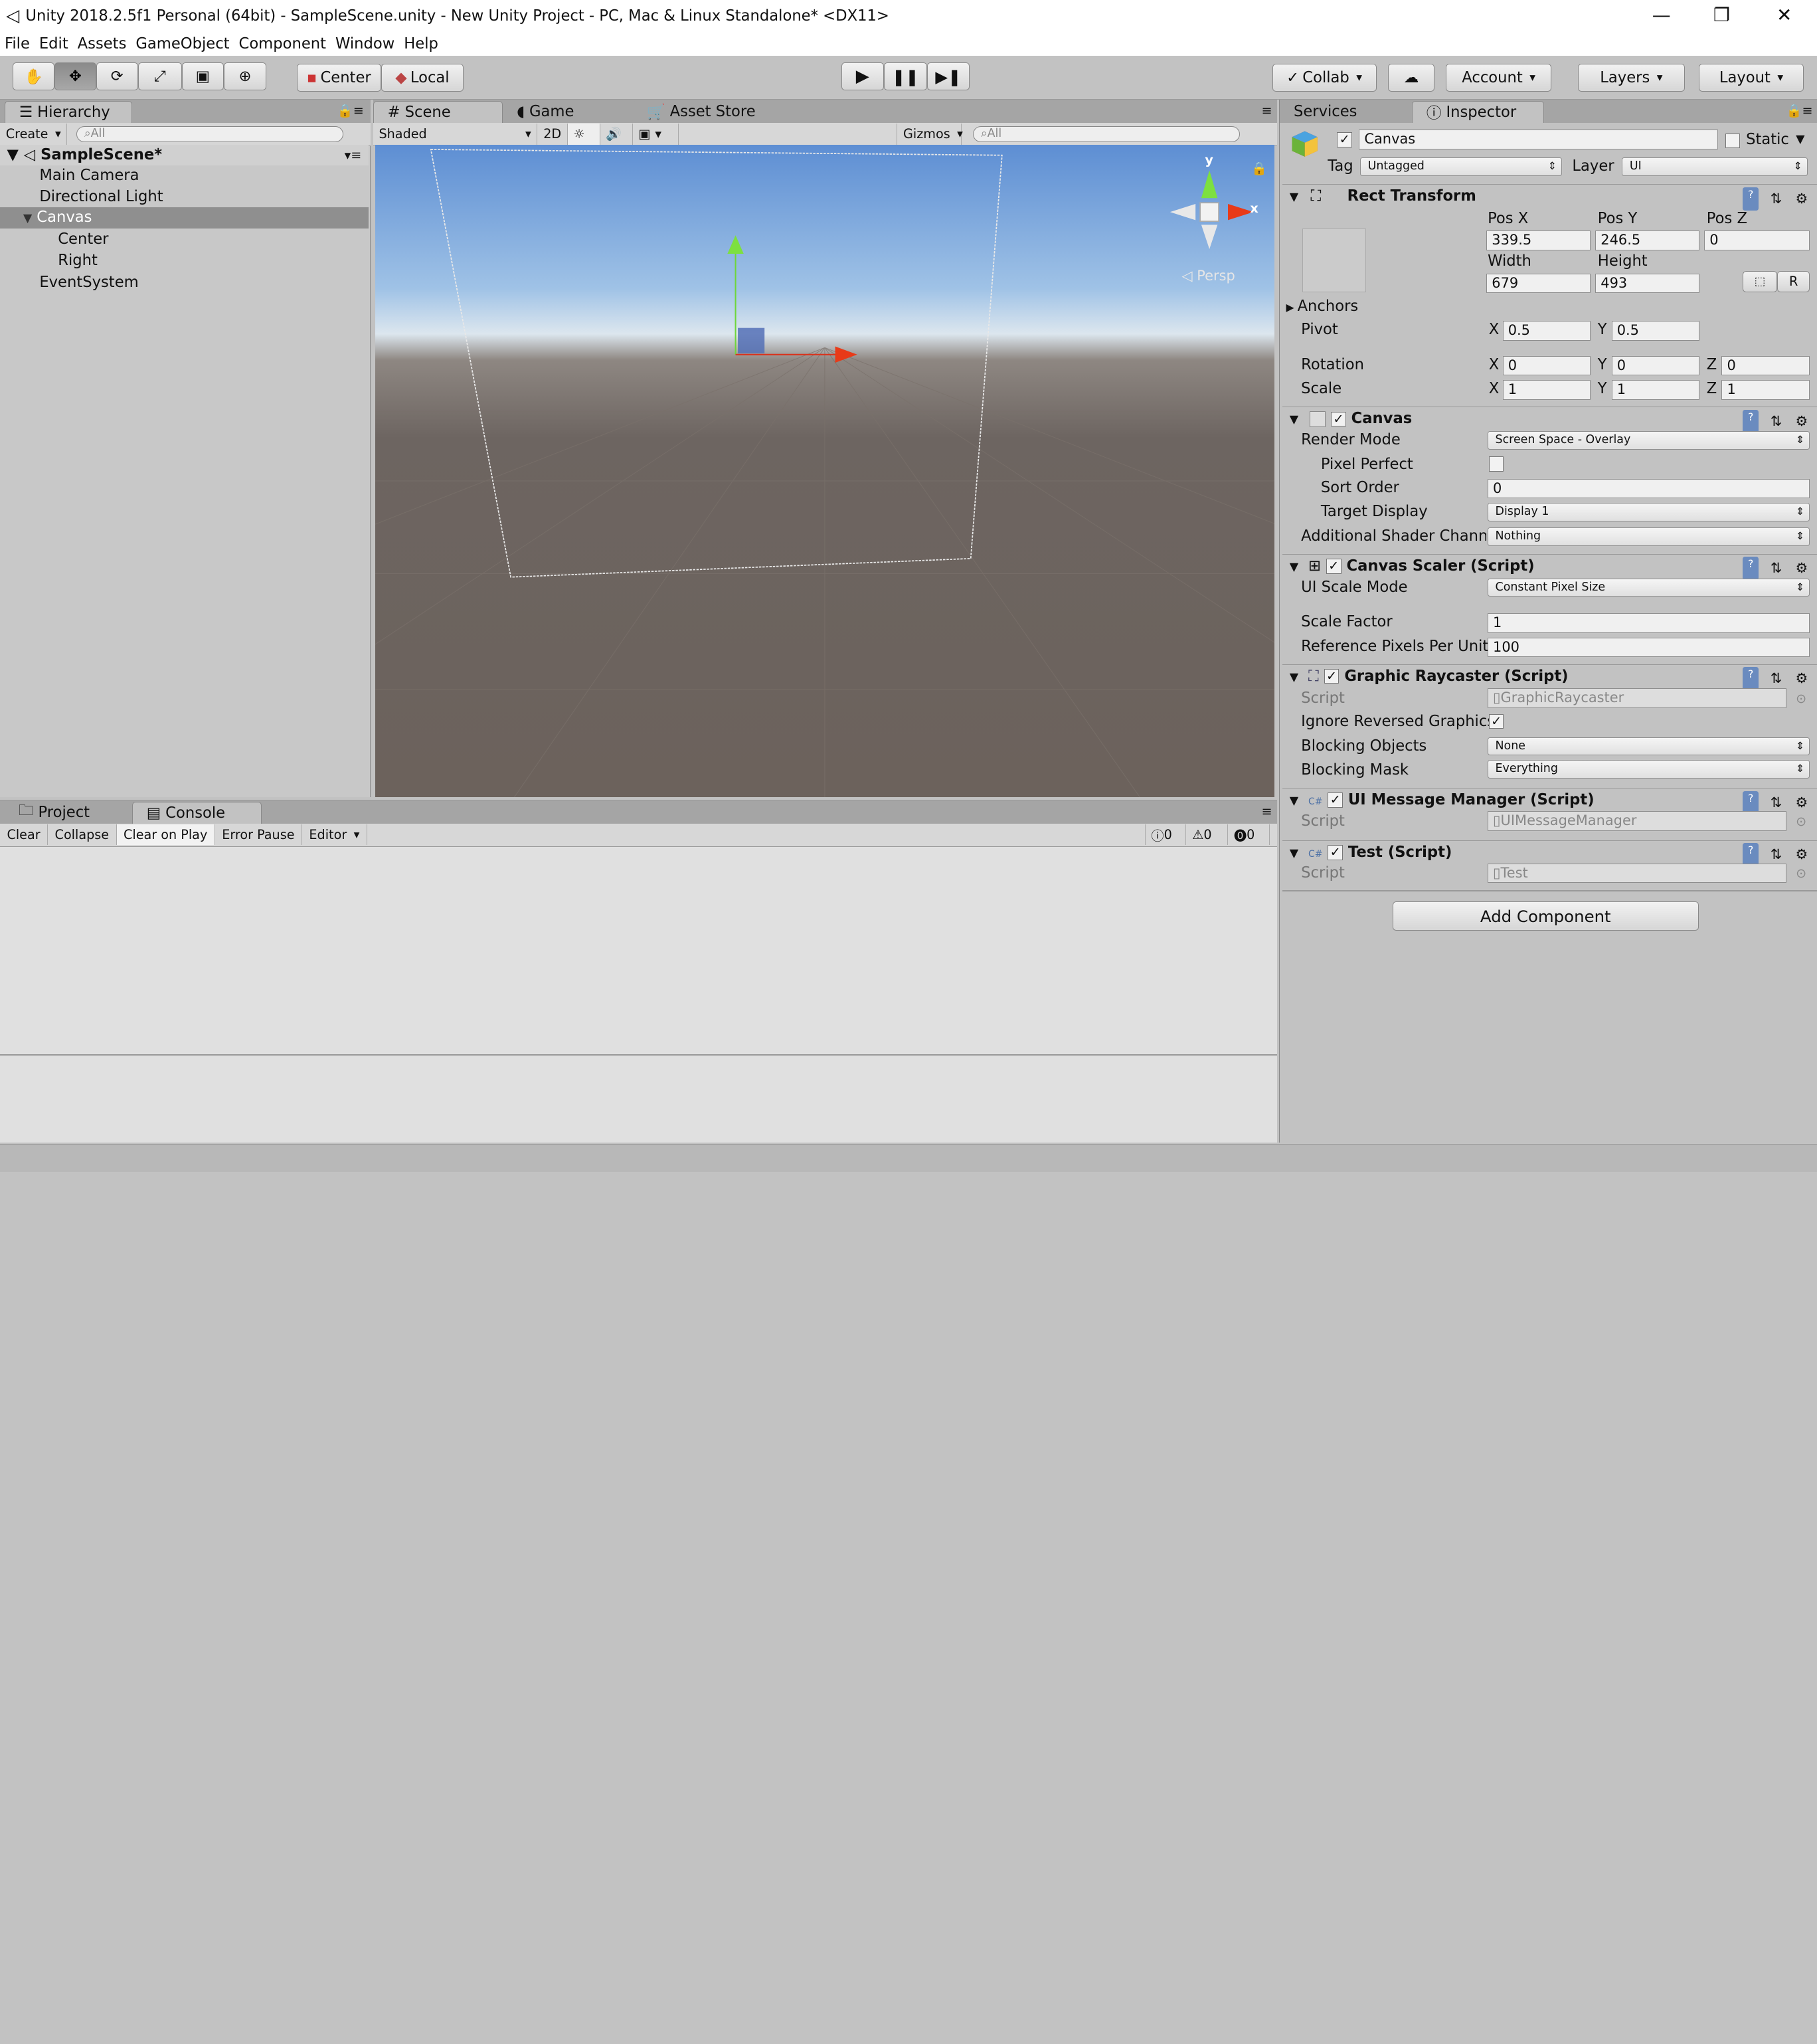  Describe the element at coordinates (185, 283) in the screenshot. I see `hierarchy-item-eventsystem: EventSystem` at that location.